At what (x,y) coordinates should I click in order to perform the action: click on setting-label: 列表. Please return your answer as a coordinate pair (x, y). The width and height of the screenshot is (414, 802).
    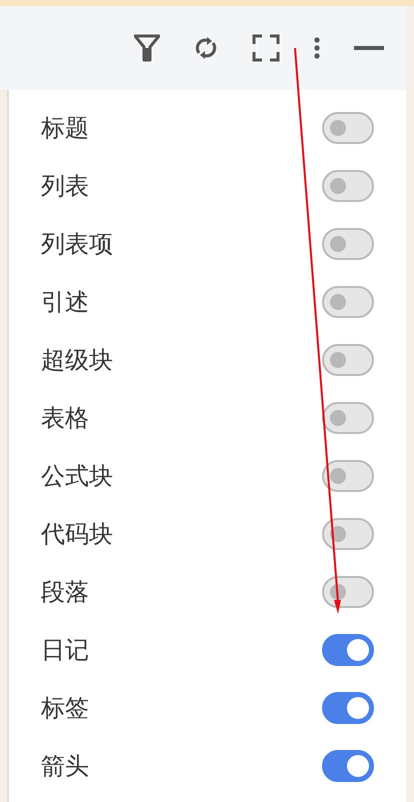
    Looking at the image, I should click on (65, 186).